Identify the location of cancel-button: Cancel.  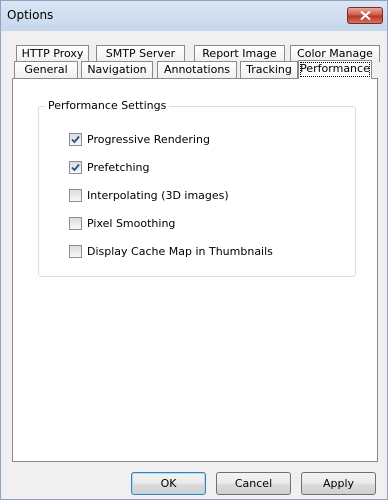
(253, 483).